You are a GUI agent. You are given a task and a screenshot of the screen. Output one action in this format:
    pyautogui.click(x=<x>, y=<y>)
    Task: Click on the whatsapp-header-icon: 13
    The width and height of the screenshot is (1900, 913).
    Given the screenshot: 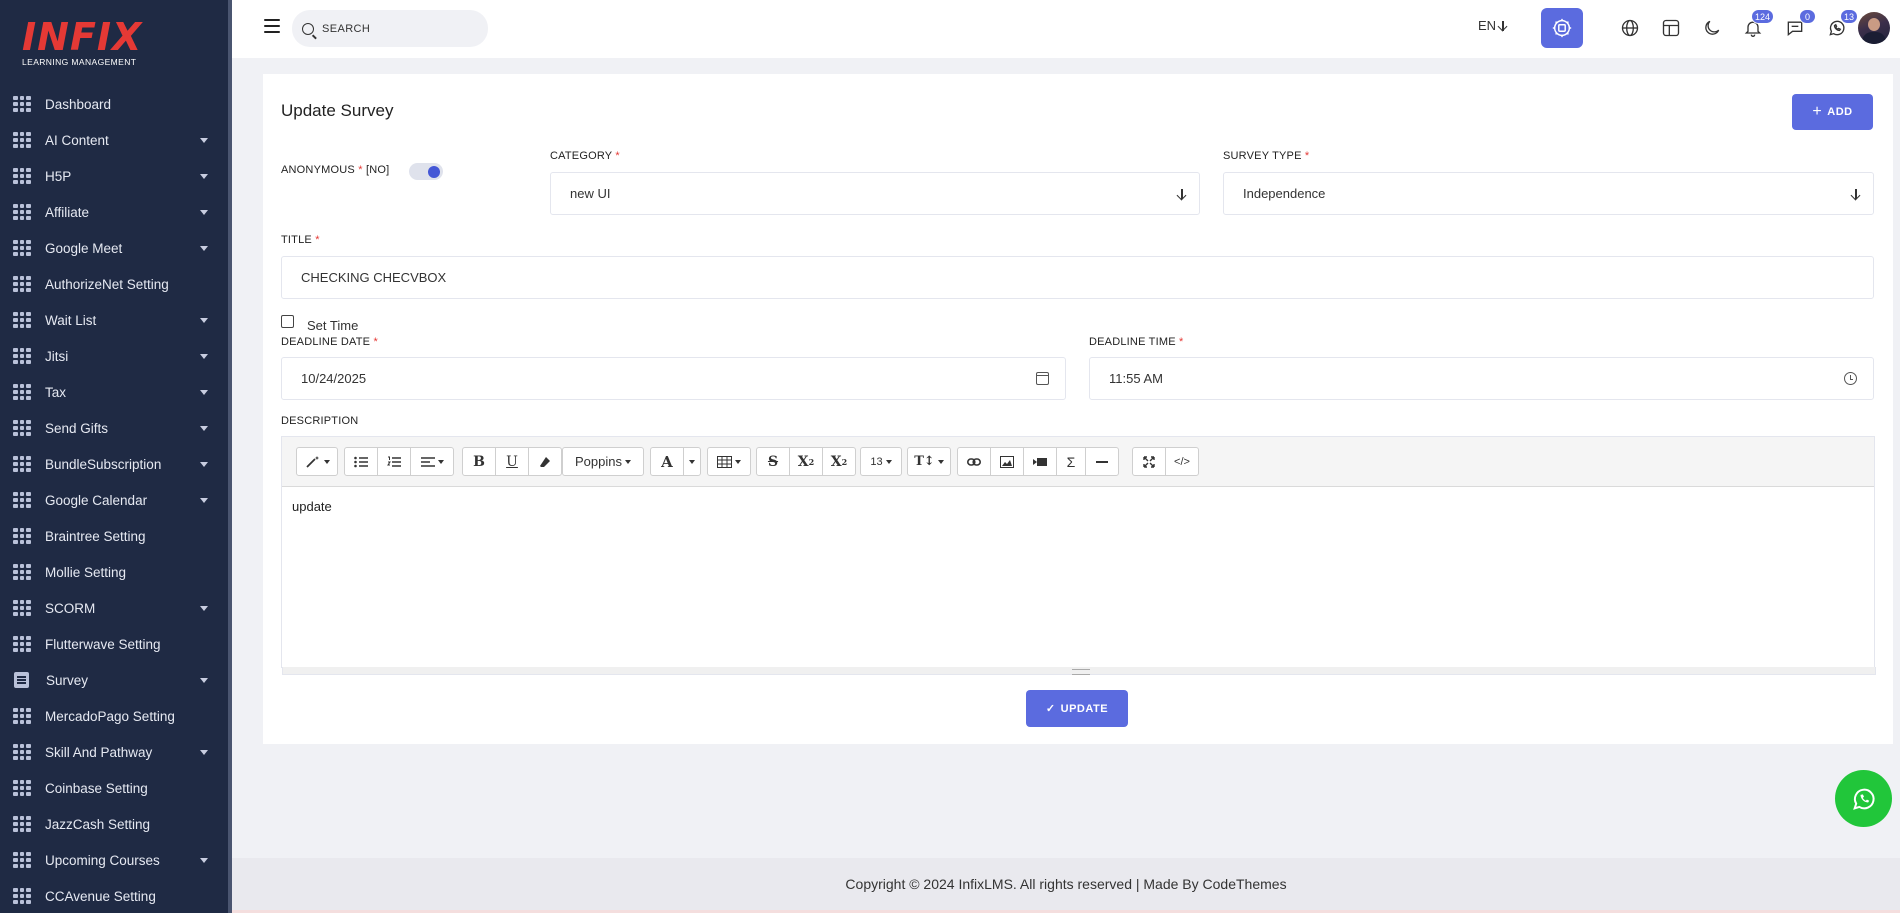 What is the action you would take?
    pyautogui.click(x=1841, y=24)
    